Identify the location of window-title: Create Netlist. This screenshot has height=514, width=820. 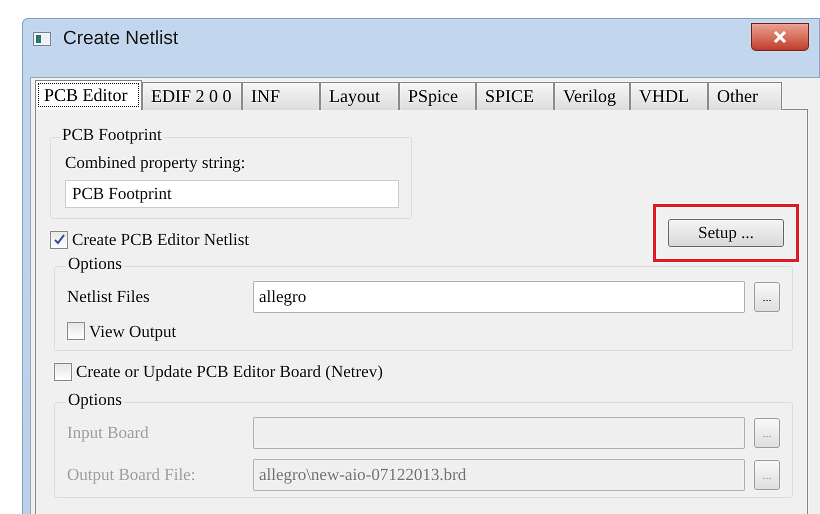
(120, 38).